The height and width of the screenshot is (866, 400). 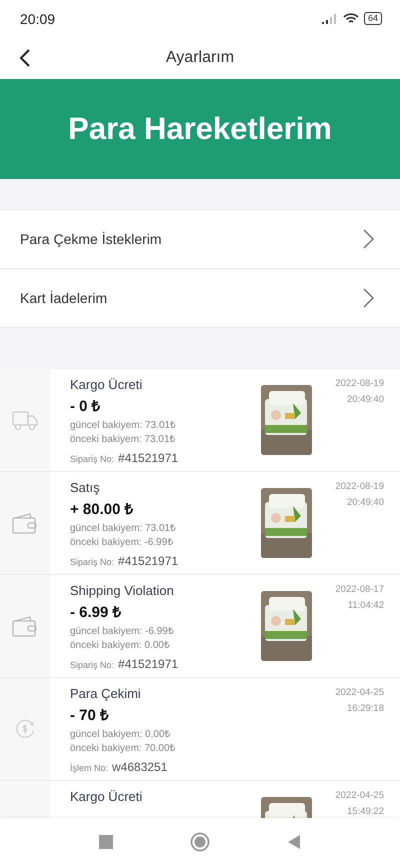 I want to click on transaction-amount: - 70 ₺, so click(x=90, y=715).